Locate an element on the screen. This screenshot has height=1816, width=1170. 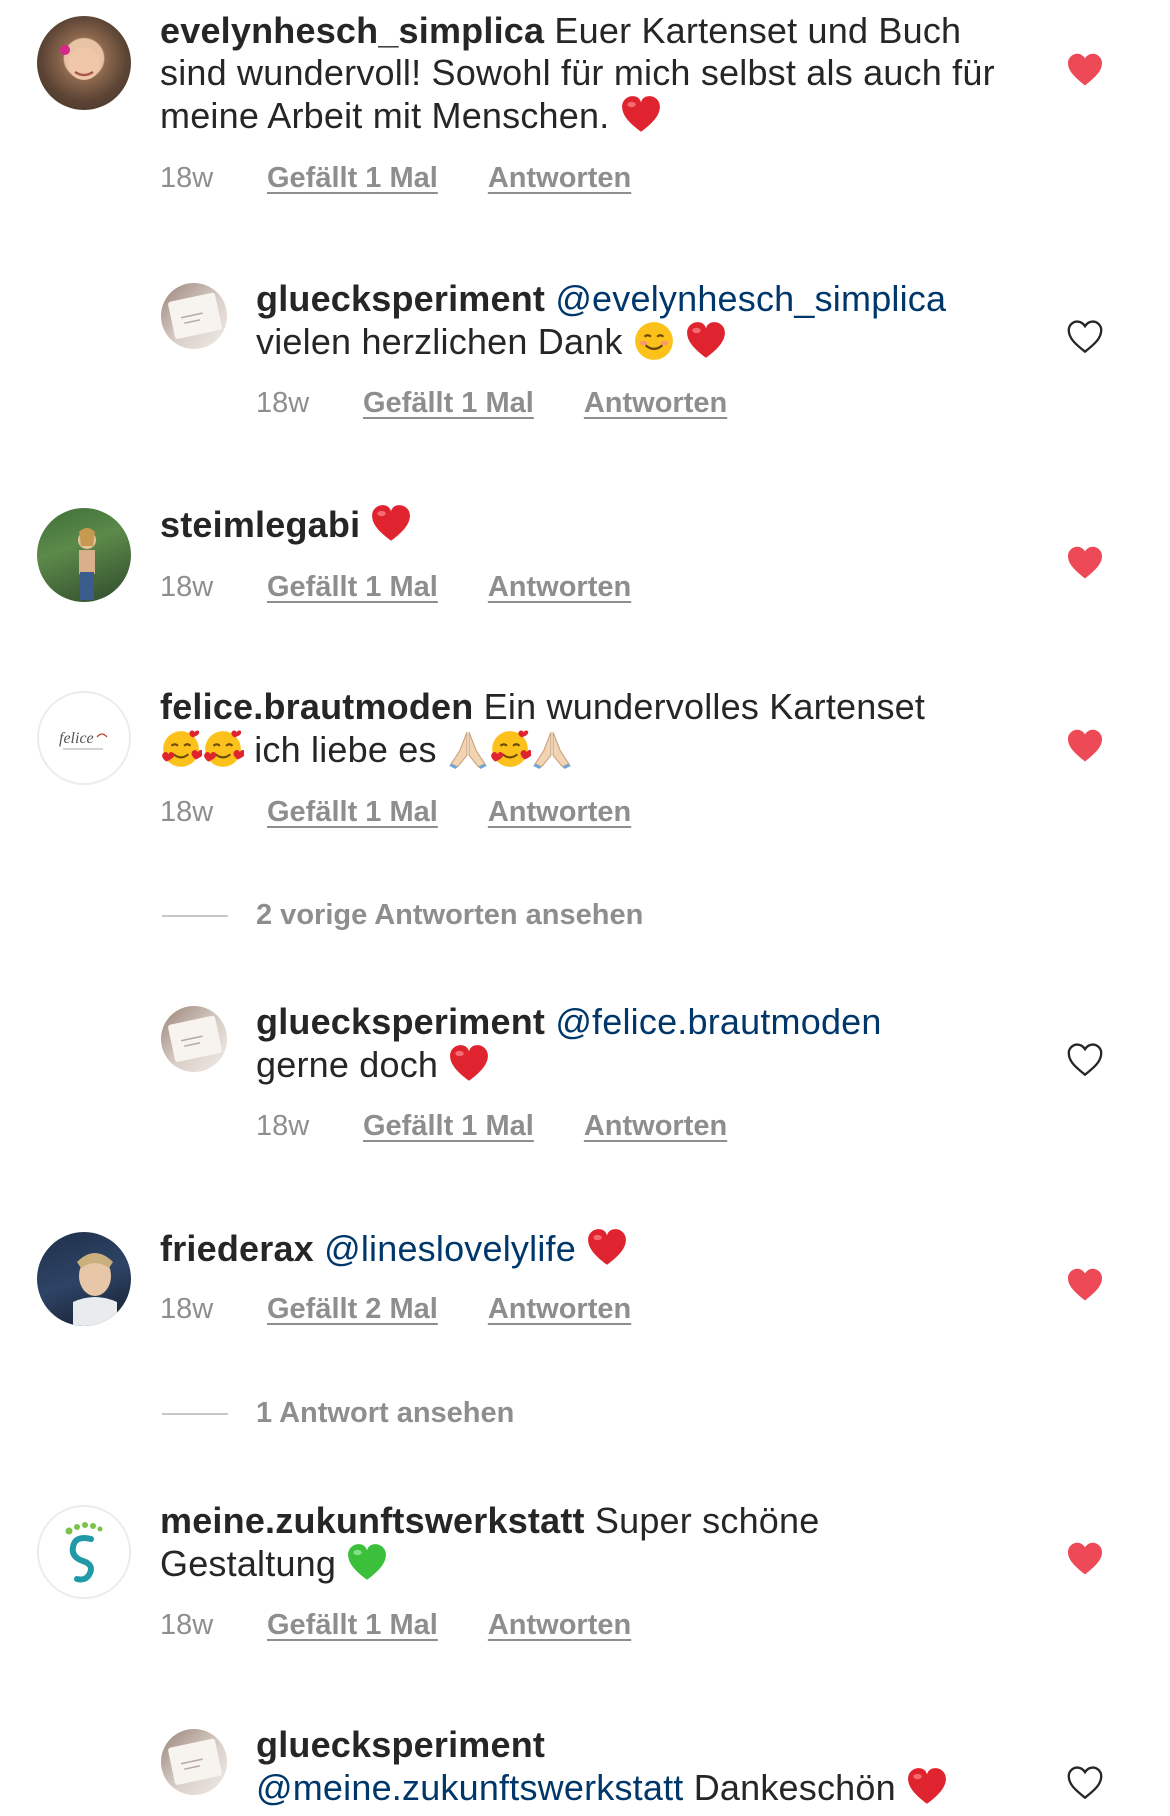
view-replies-label: 2 vorige Antworten ansehen is located at coordinates (450, 915).